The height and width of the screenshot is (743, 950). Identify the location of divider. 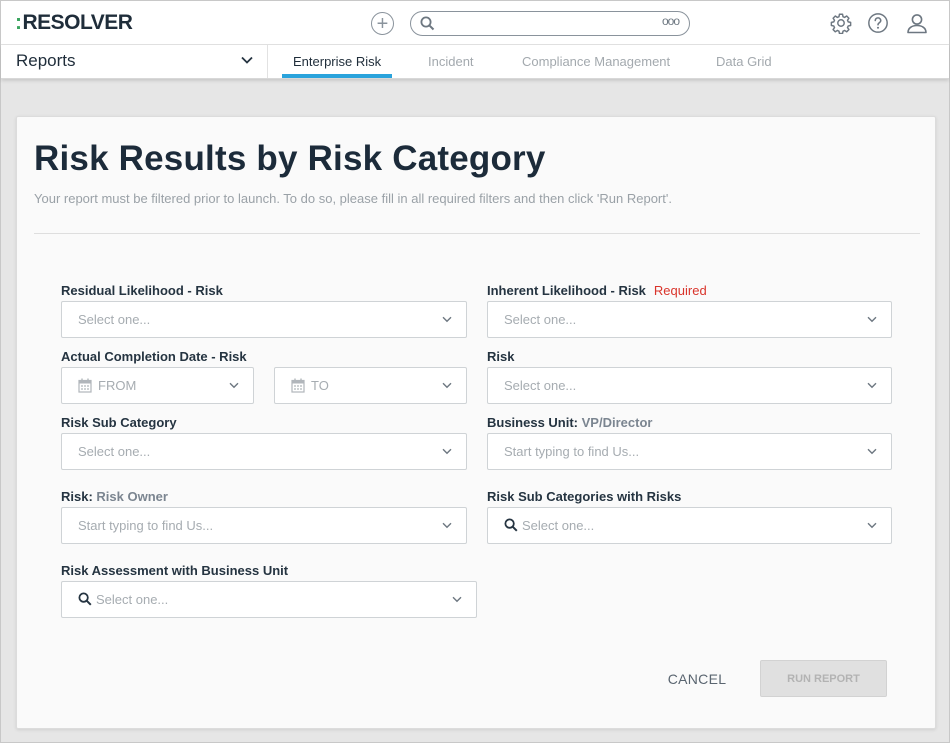
(477, 233).